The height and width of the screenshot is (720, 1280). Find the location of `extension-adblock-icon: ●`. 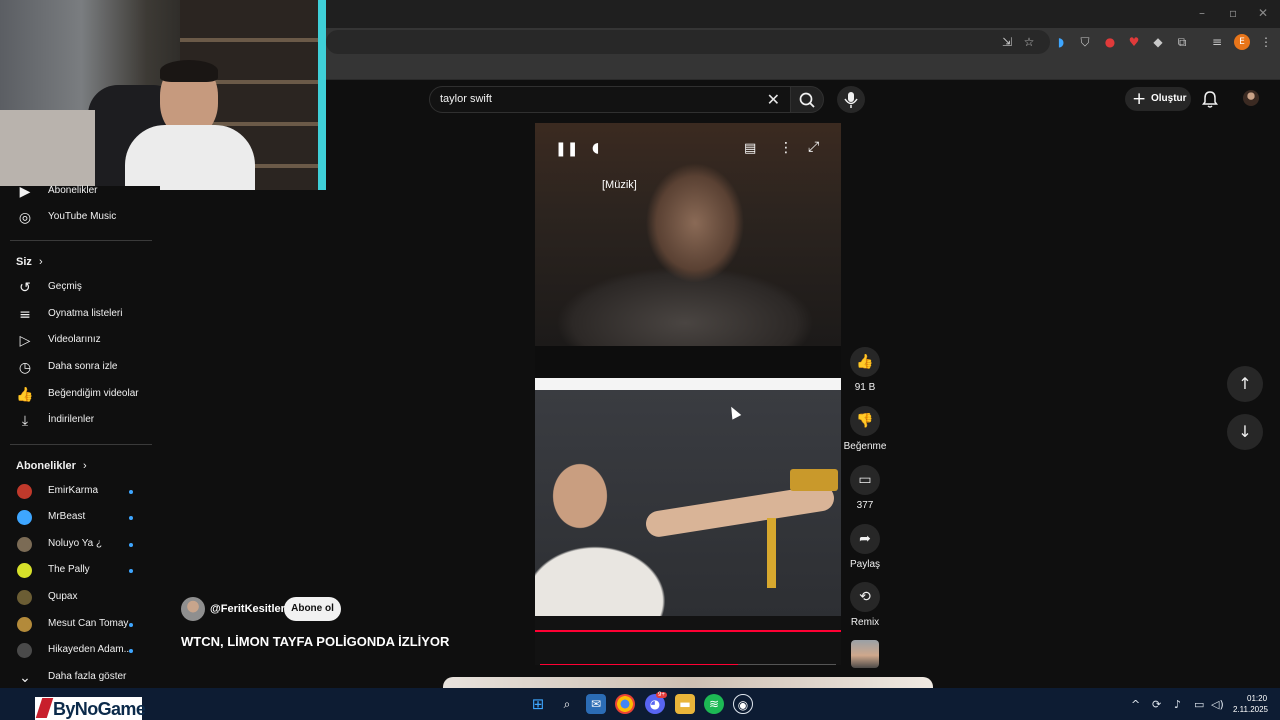

extension-adblock-icon: ● is located at coordinates (1110, 42).